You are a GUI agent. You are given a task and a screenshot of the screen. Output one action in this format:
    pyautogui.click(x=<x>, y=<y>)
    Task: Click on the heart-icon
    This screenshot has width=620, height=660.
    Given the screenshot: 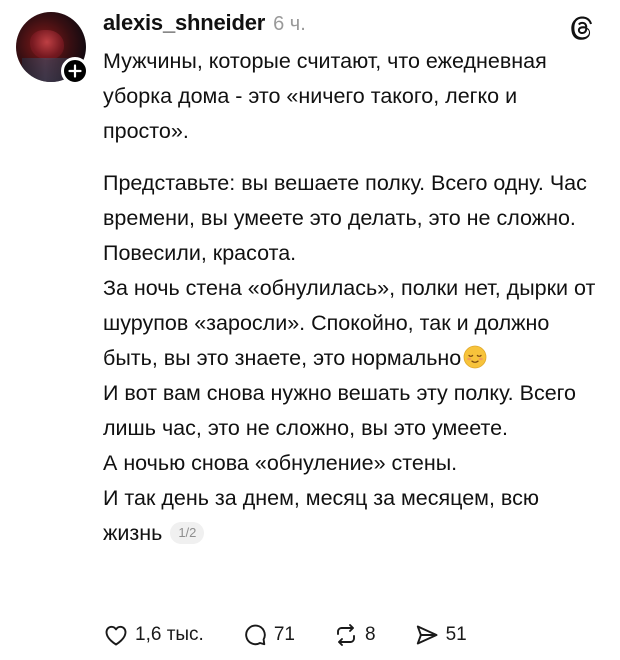 What is the action you would take?
    pyautogui.click(x=116, y=635)
    